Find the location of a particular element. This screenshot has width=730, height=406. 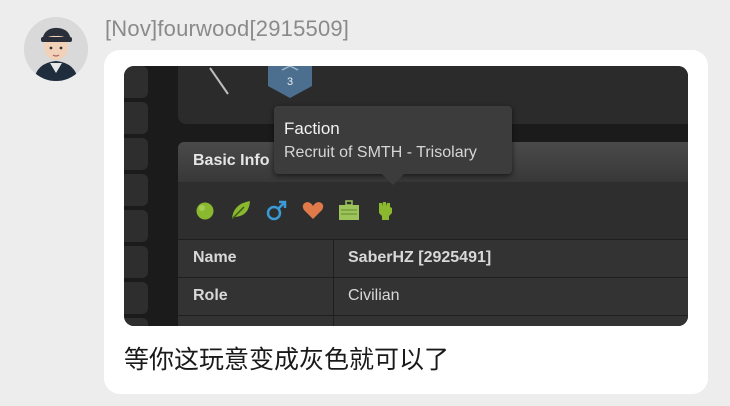

status-icons is located at coordinates (393, 212).